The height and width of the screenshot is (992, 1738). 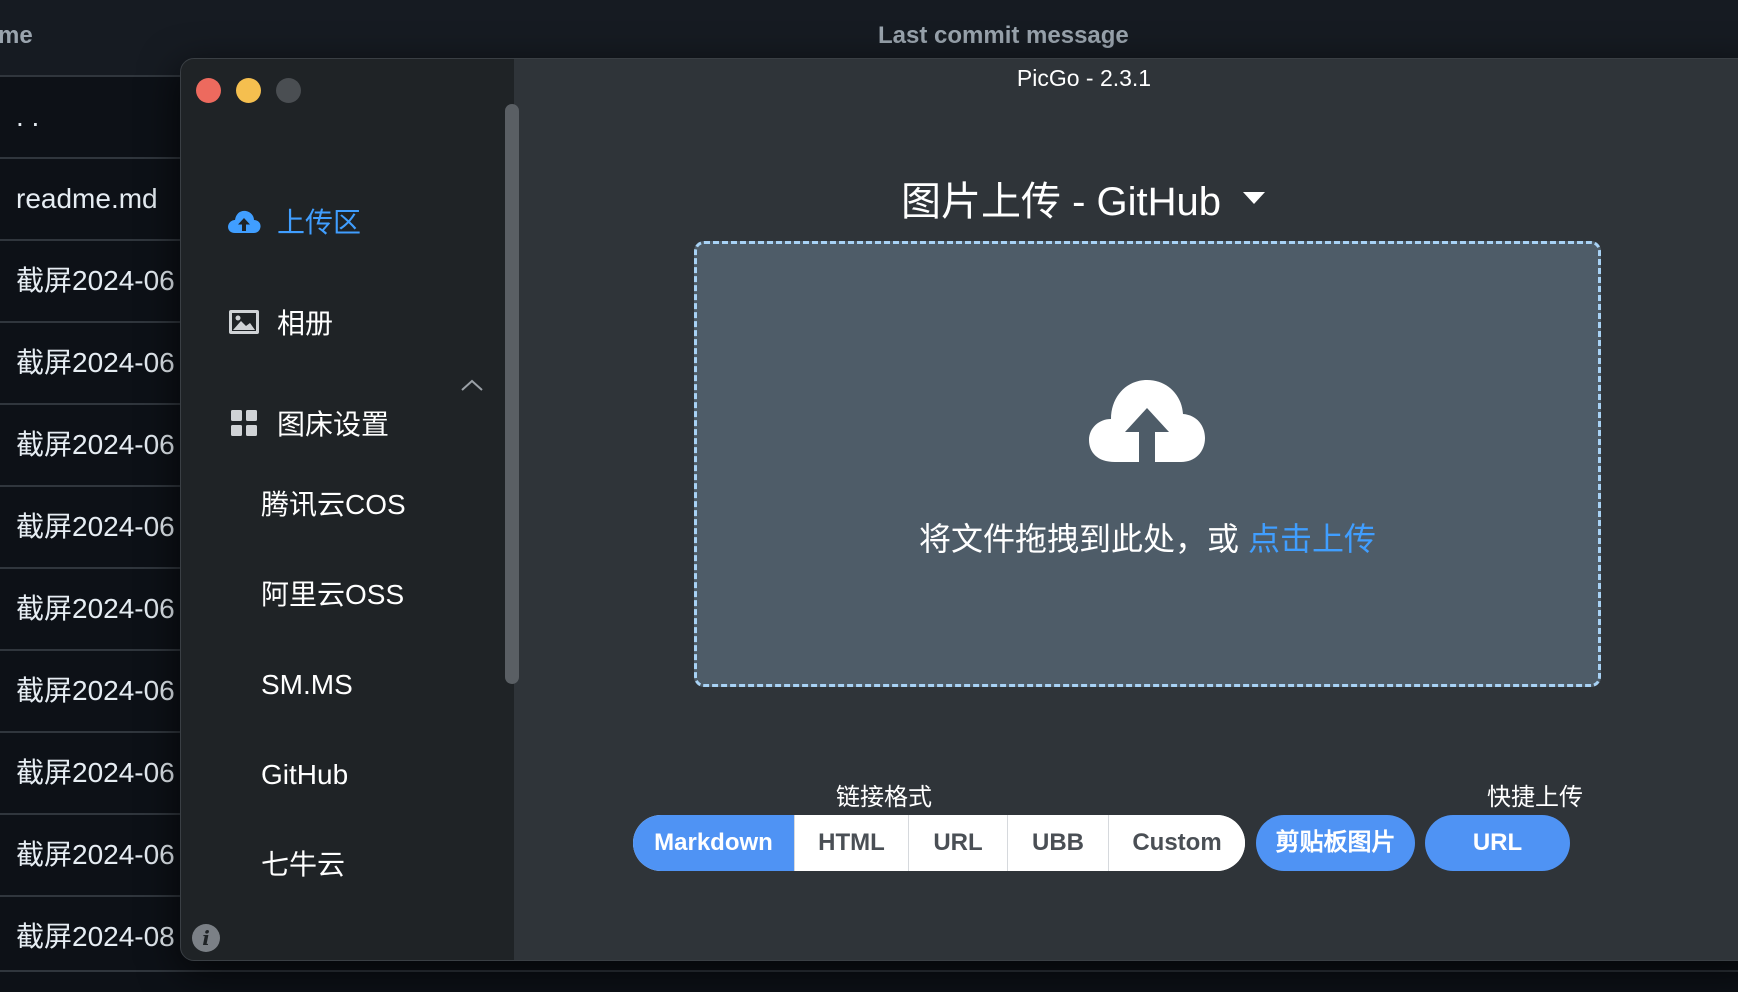 What do you see at coordinates (1312, 539) in the screenshot?
I see `click-upload-link: 点击上传` at bounding box center [1312, 539].